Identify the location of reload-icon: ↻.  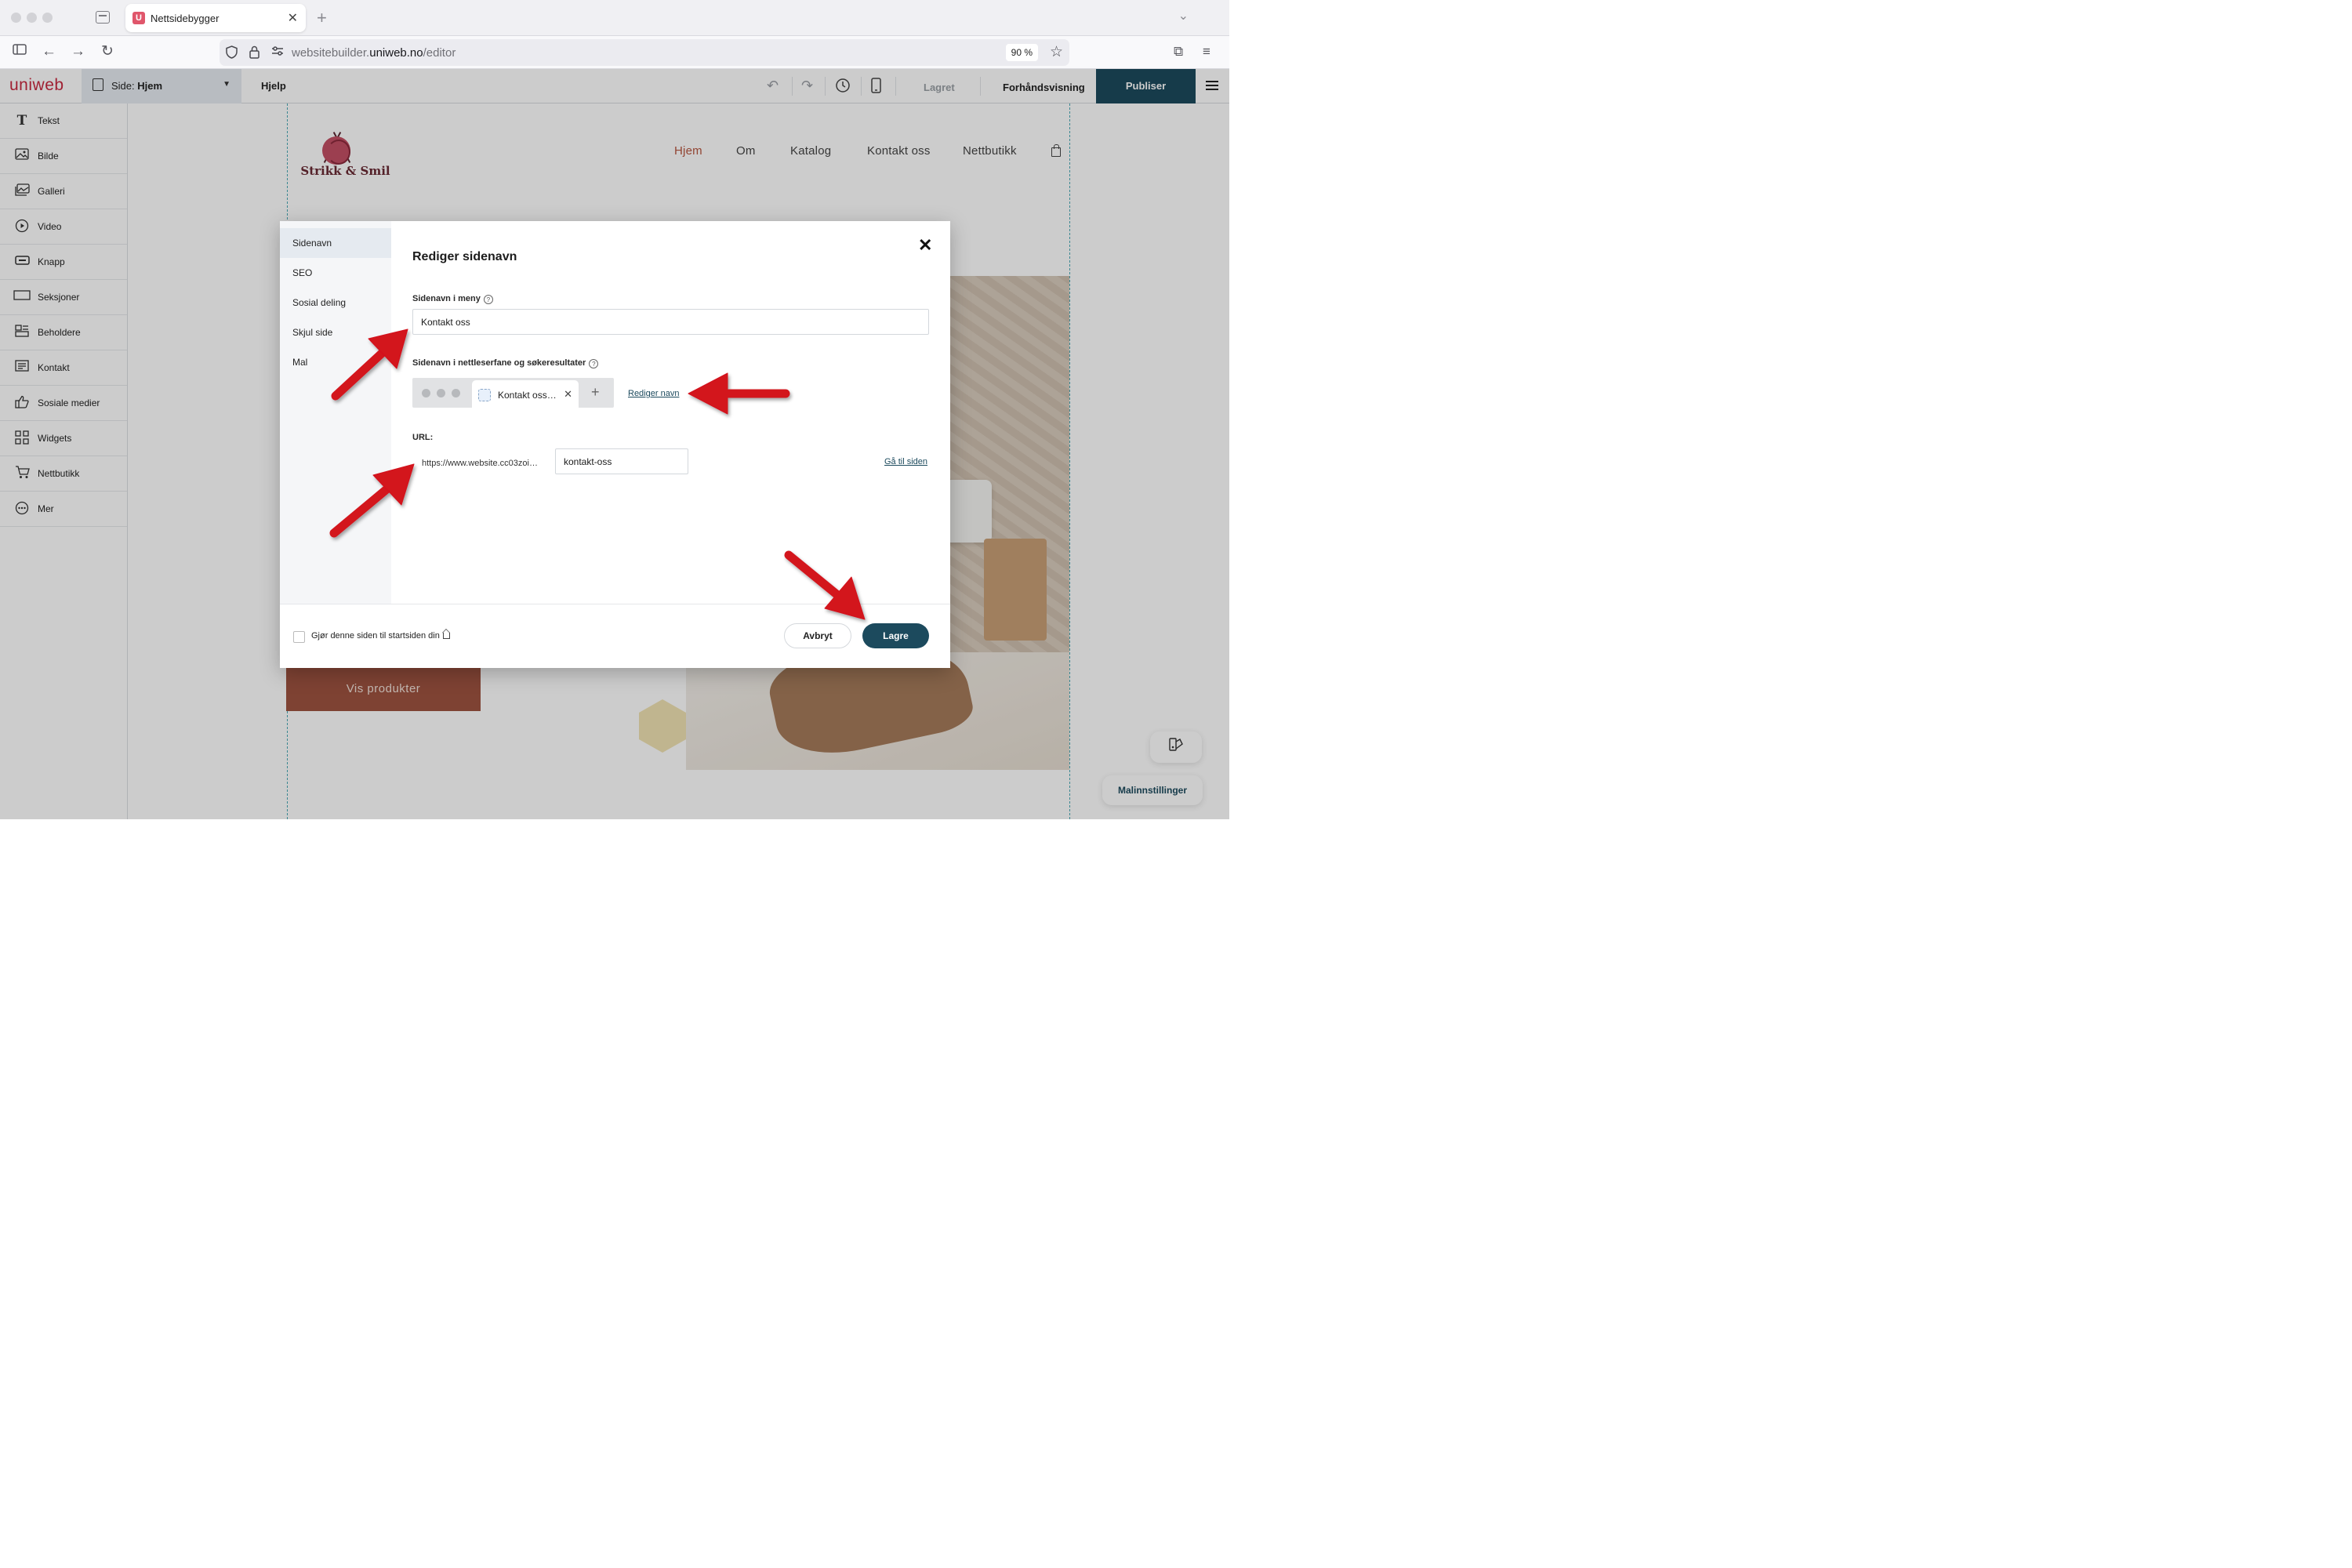
(107, 51).